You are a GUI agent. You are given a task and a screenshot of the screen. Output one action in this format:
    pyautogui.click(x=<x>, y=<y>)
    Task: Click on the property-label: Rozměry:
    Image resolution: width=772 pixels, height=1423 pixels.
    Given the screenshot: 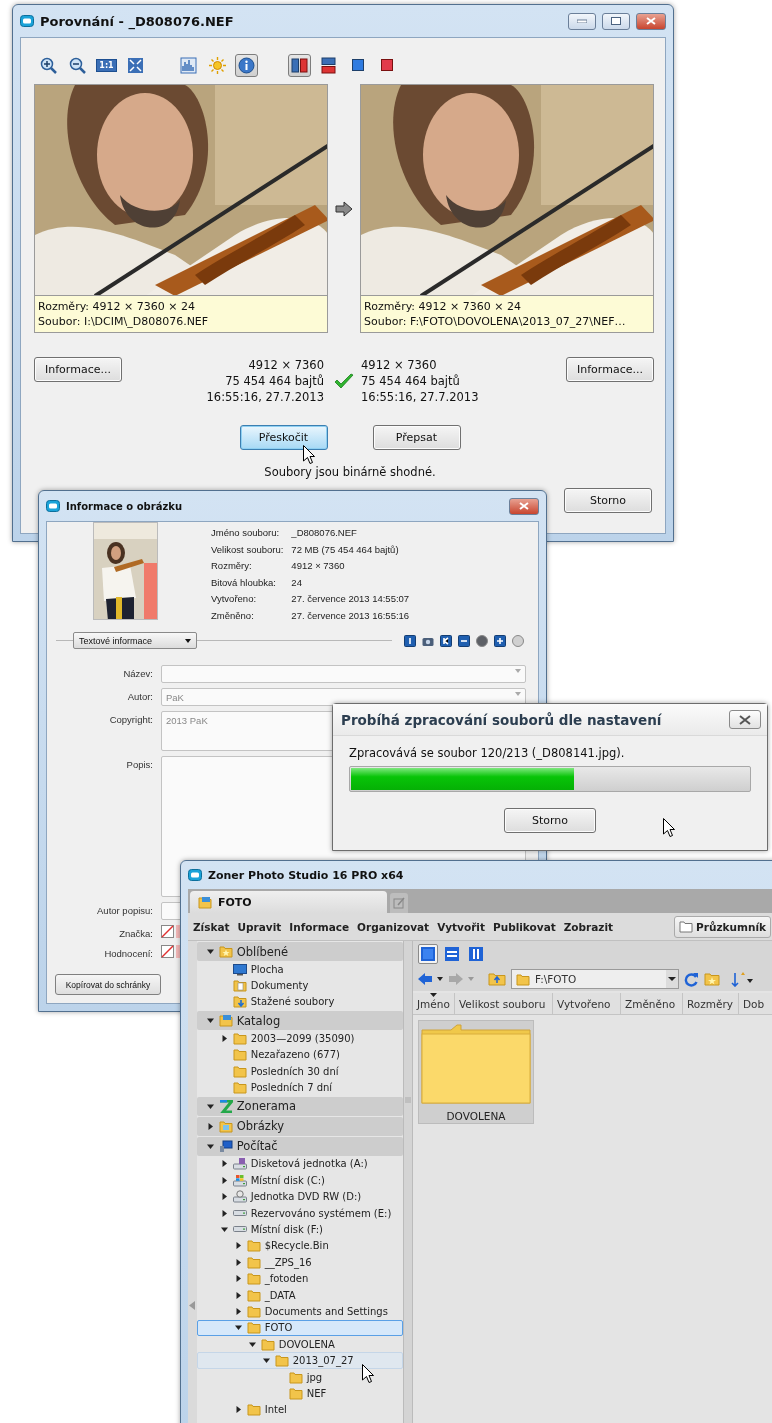 What is the action you would take?
    pyautogui.click(x=232, y=566)
    